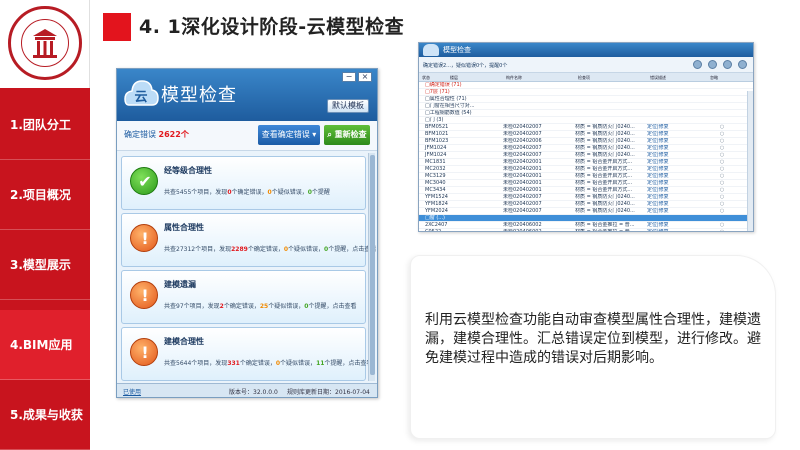 Image resolution: width=800 pixels, height=450 pixels. What do you see at coordinates (45, 195) in the screenshot?
I see `sidebar-item-overview: 2.项目概况` at bounding box center [45, 195].